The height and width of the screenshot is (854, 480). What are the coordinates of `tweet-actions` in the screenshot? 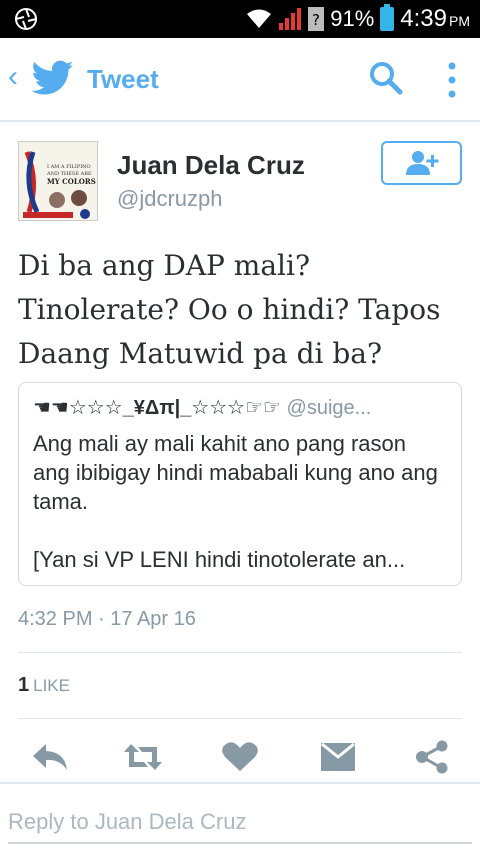 It's located at (240, 757).